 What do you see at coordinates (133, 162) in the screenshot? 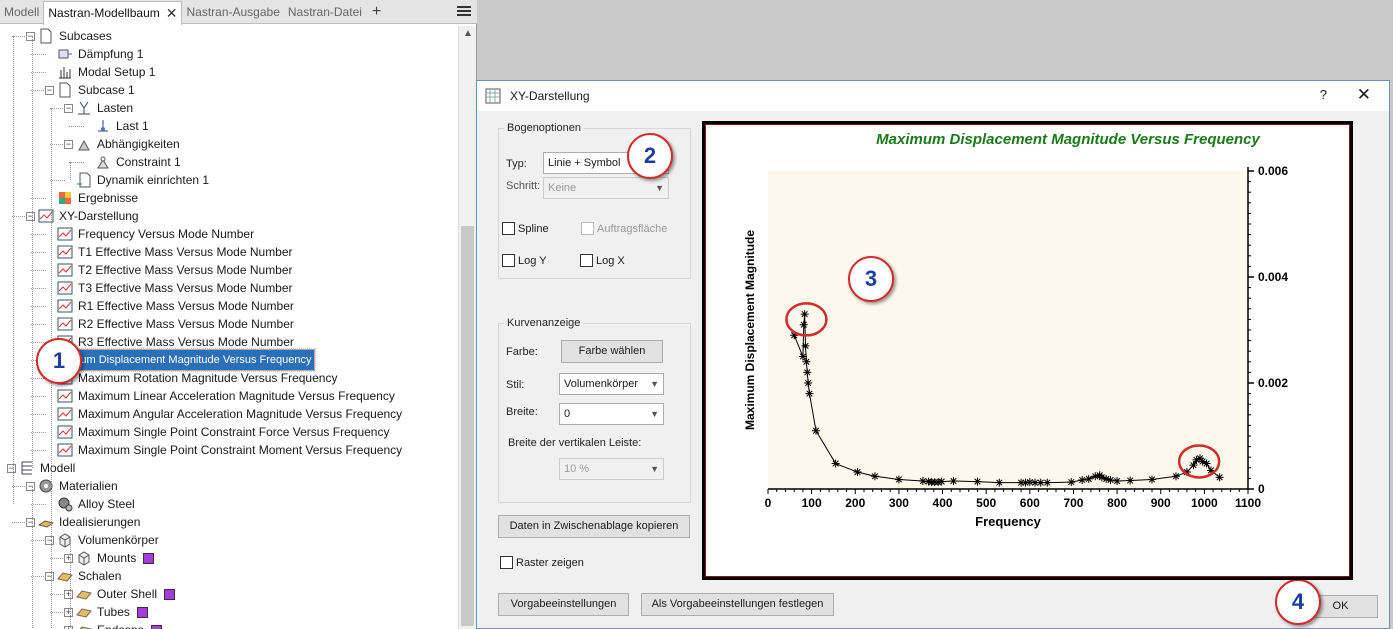
I see `tree-item: Constraint 1` at bounding box center [133, 162].